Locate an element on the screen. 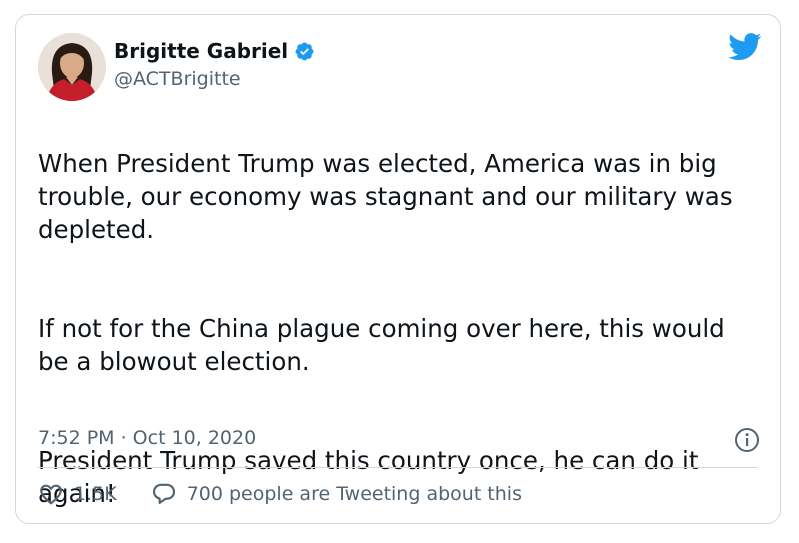  divider is located at coordinates (398, 467).